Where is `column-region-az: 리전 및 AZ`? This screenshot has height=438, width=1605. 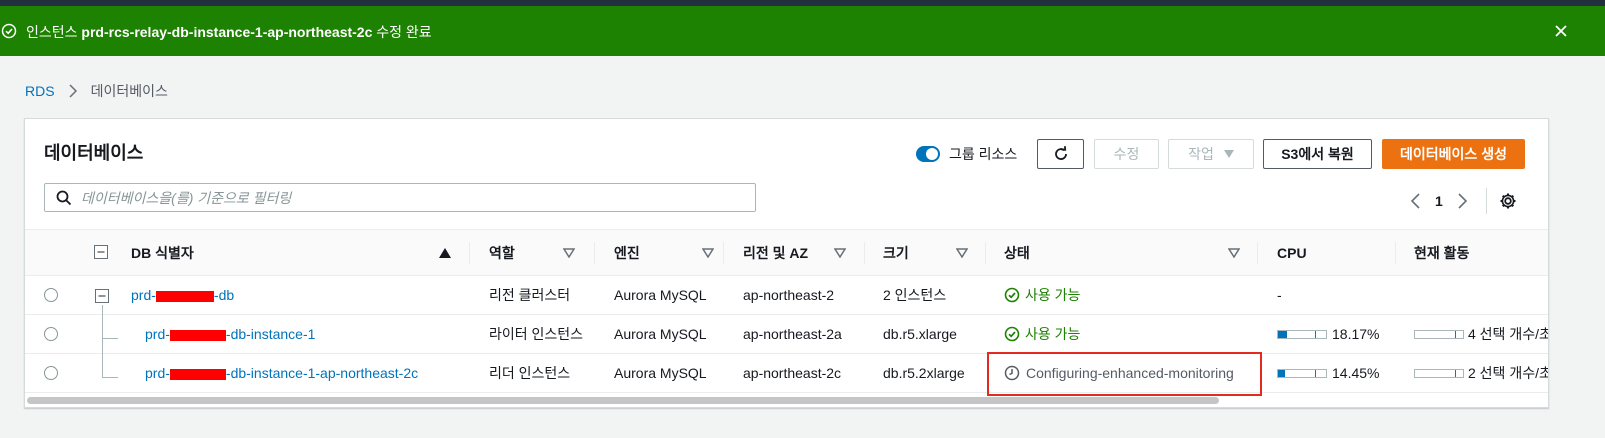 column-region-az: 리전 및 AZ is located at coordinates (805, 252).